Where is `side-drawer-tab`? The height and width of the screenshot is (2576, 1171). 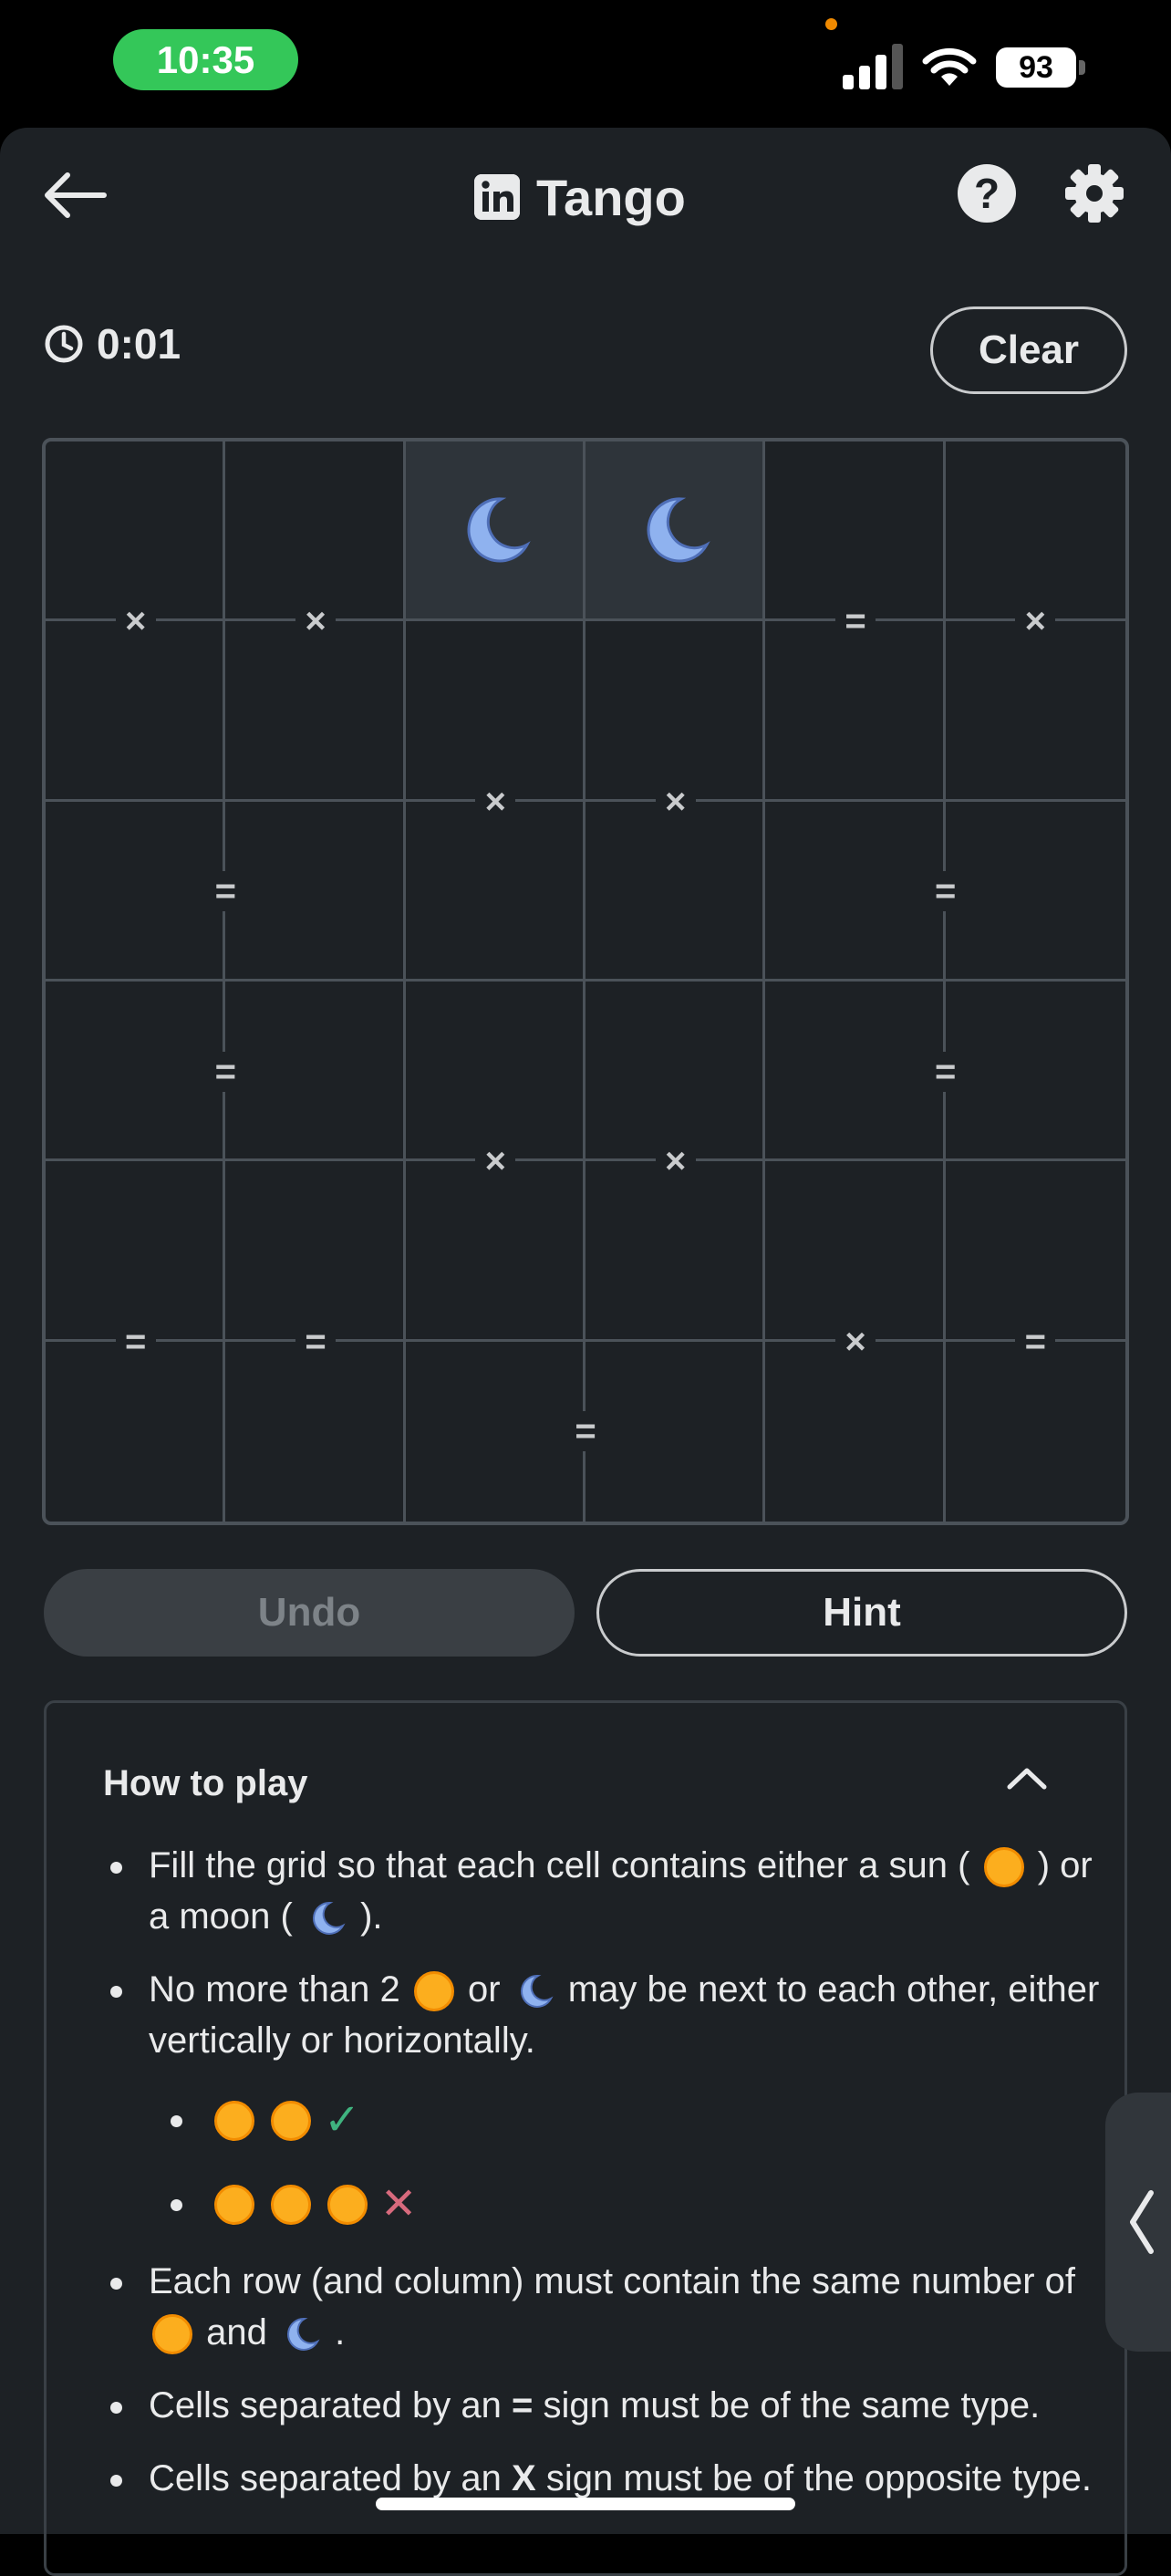 side-drawer-tab is located at coordinates (1138, 2222).